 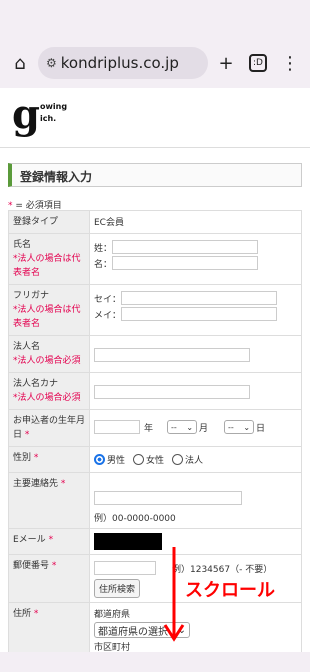 I want to click on divider, so click(x=155, y=147).